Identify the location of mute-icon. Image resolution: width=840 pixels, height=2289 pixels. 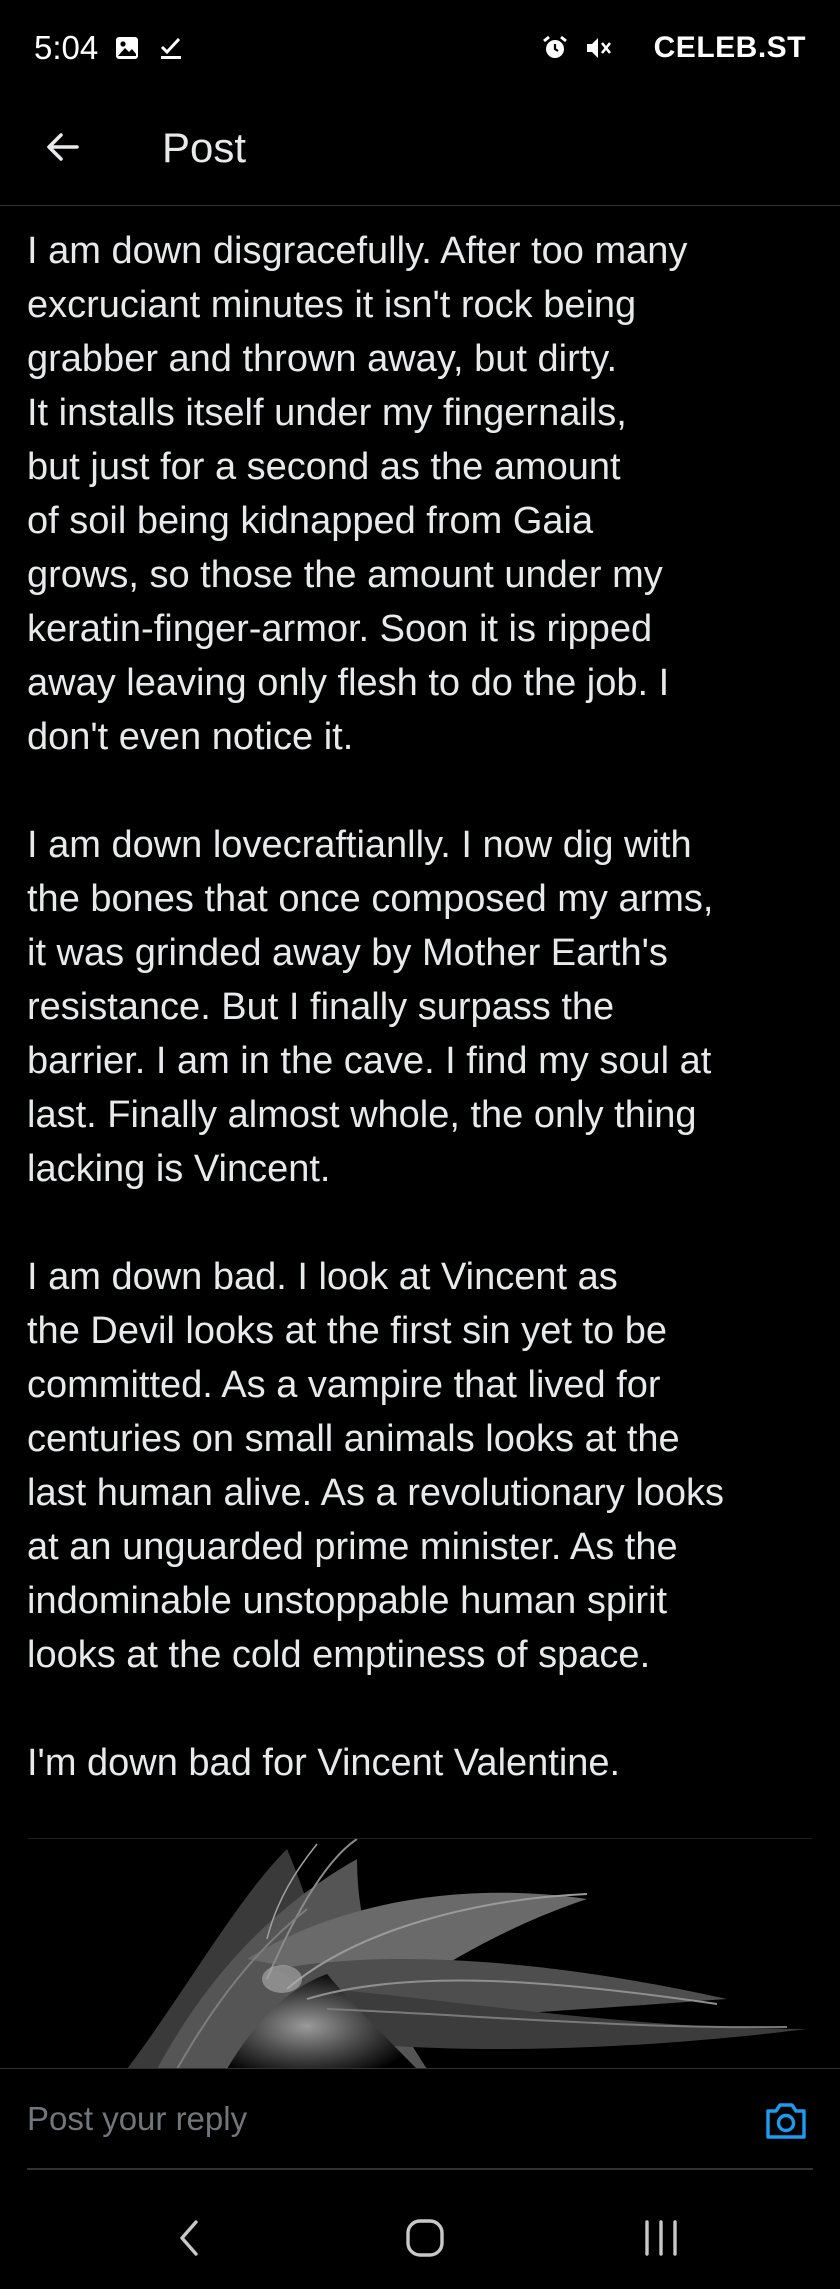
(599, 48).